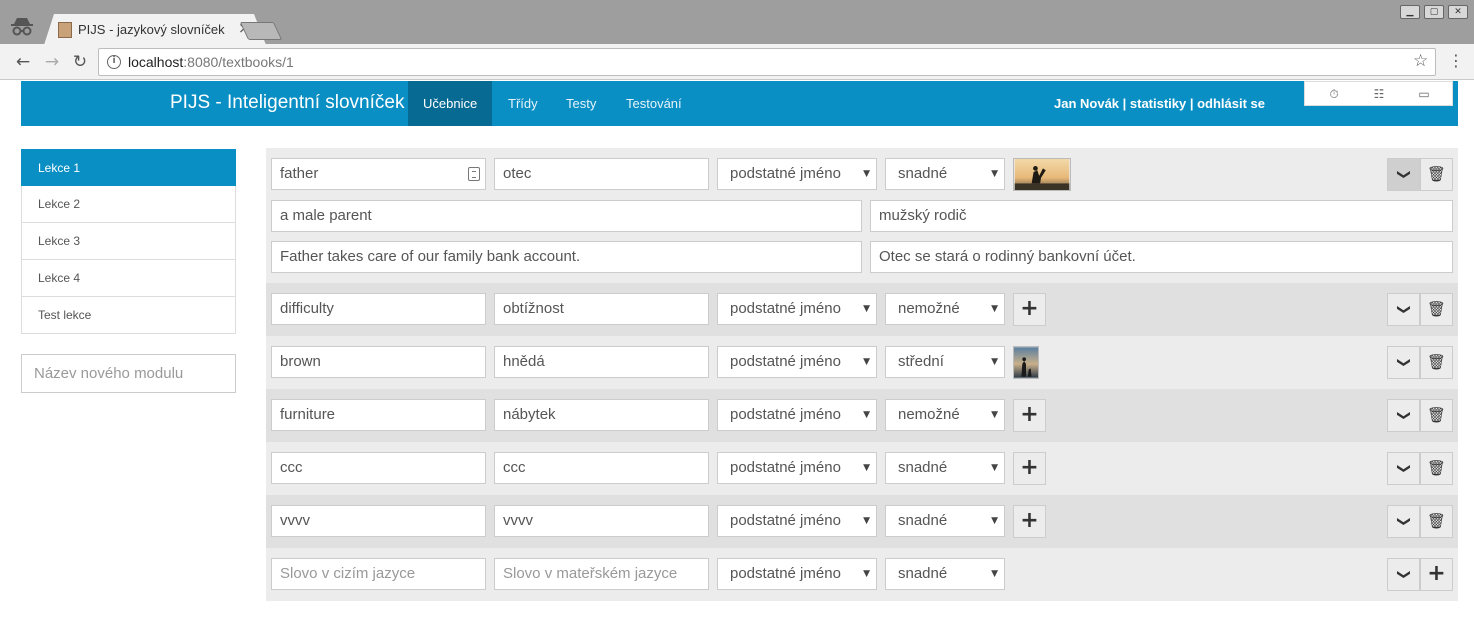  I want to click on native-word-input: obtížnost, so click(601, 309).